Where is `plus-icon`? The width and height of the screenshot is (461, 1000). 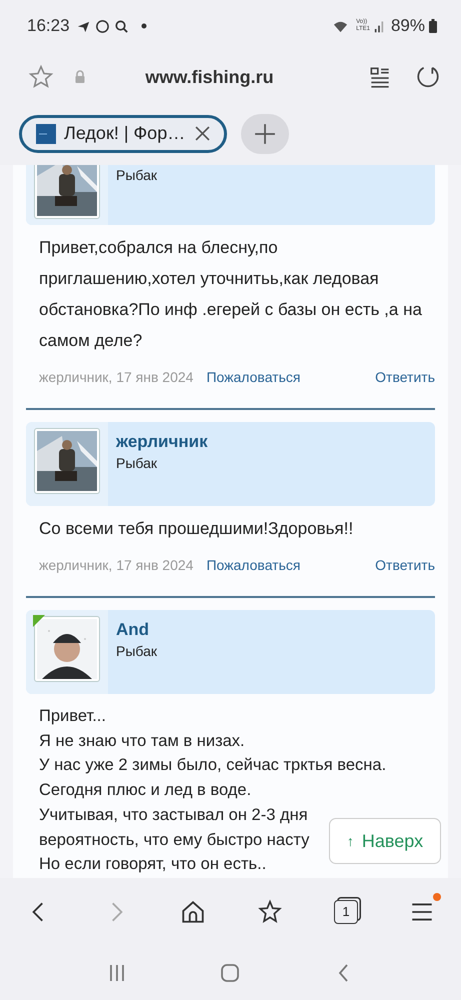
plus-icon is located at coordinates (265, 133).